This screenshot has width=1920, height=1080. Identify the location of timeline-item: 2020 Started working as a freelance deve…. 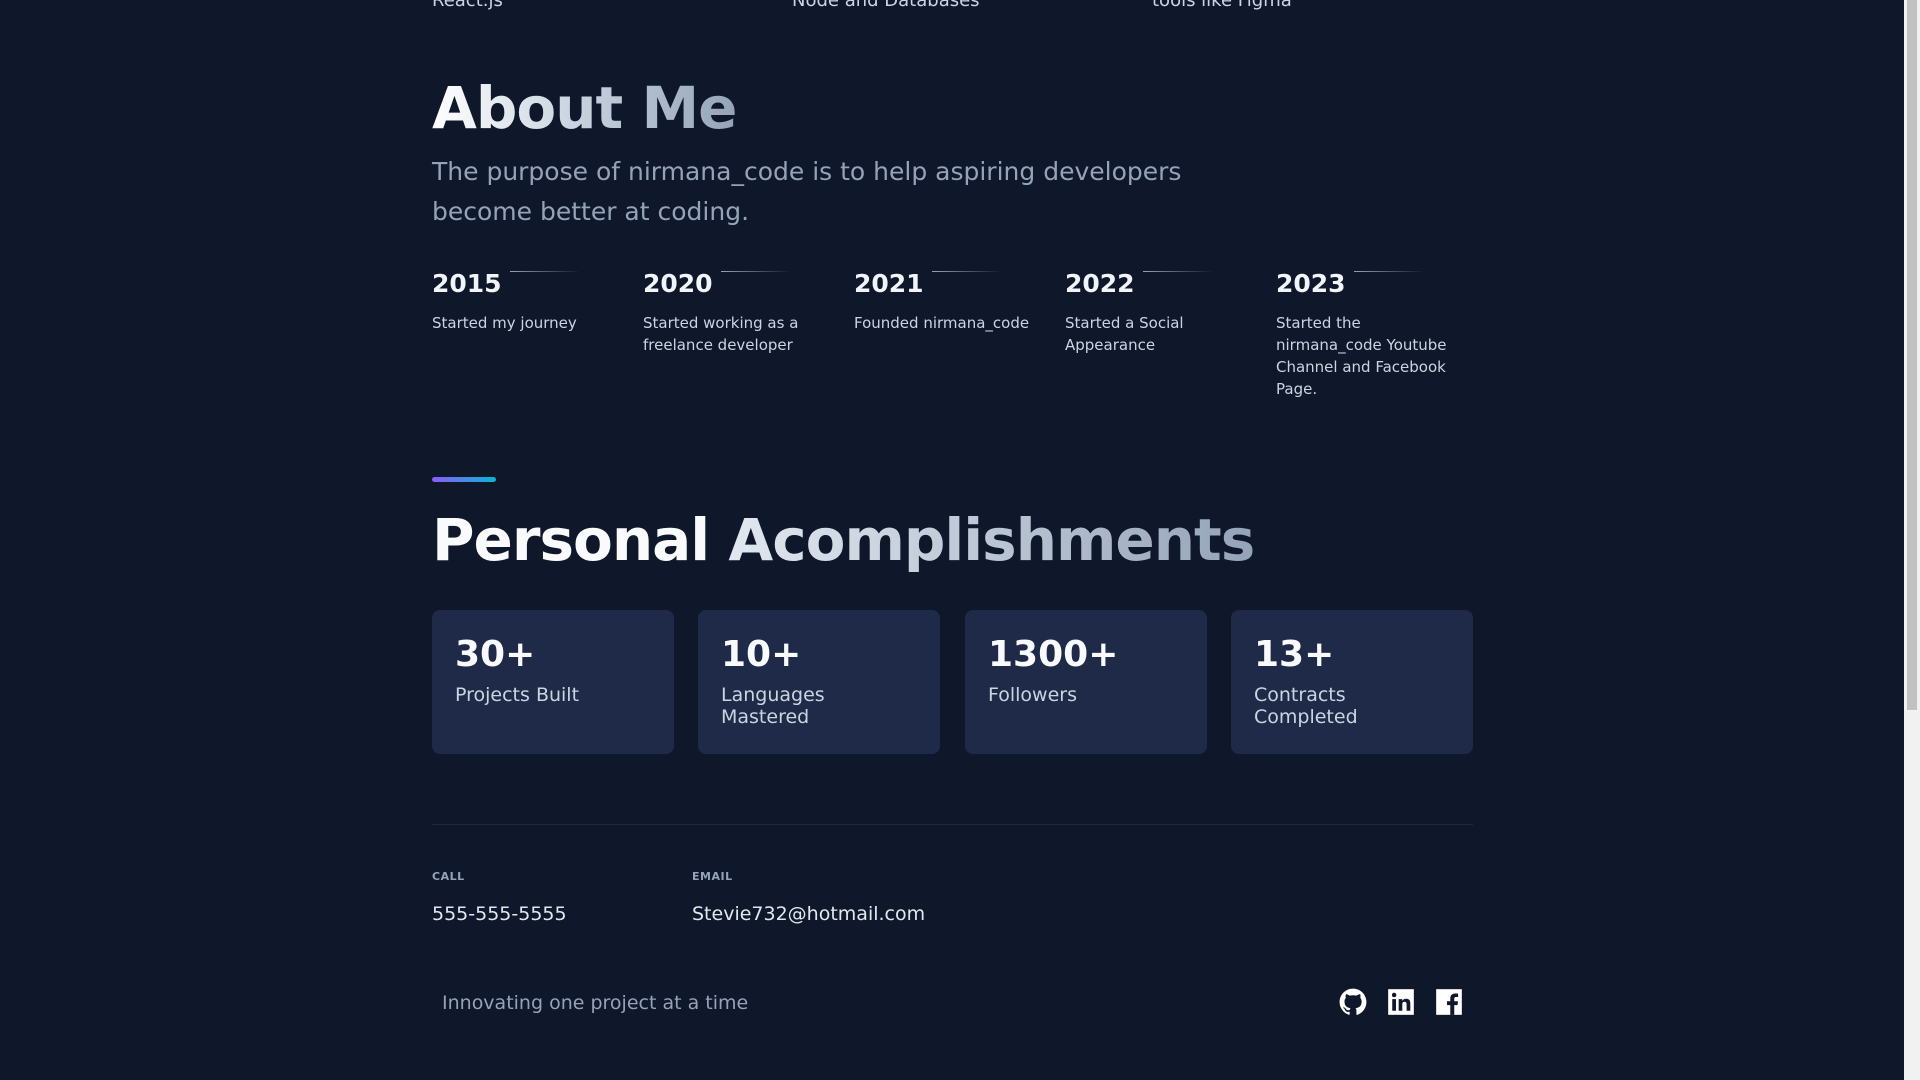
(733, 312).